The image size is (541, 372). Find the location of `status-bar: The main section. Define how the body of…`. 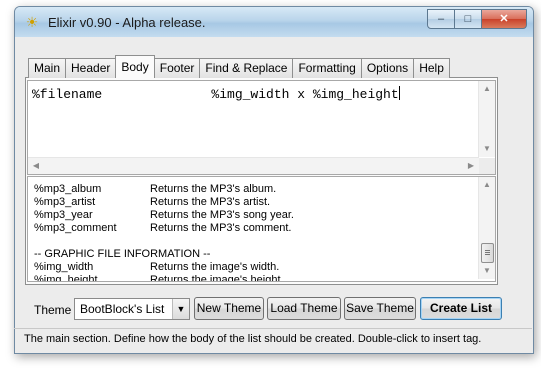

status-bar: The main section. Define how the body of… is located at coordinates (273, 338).